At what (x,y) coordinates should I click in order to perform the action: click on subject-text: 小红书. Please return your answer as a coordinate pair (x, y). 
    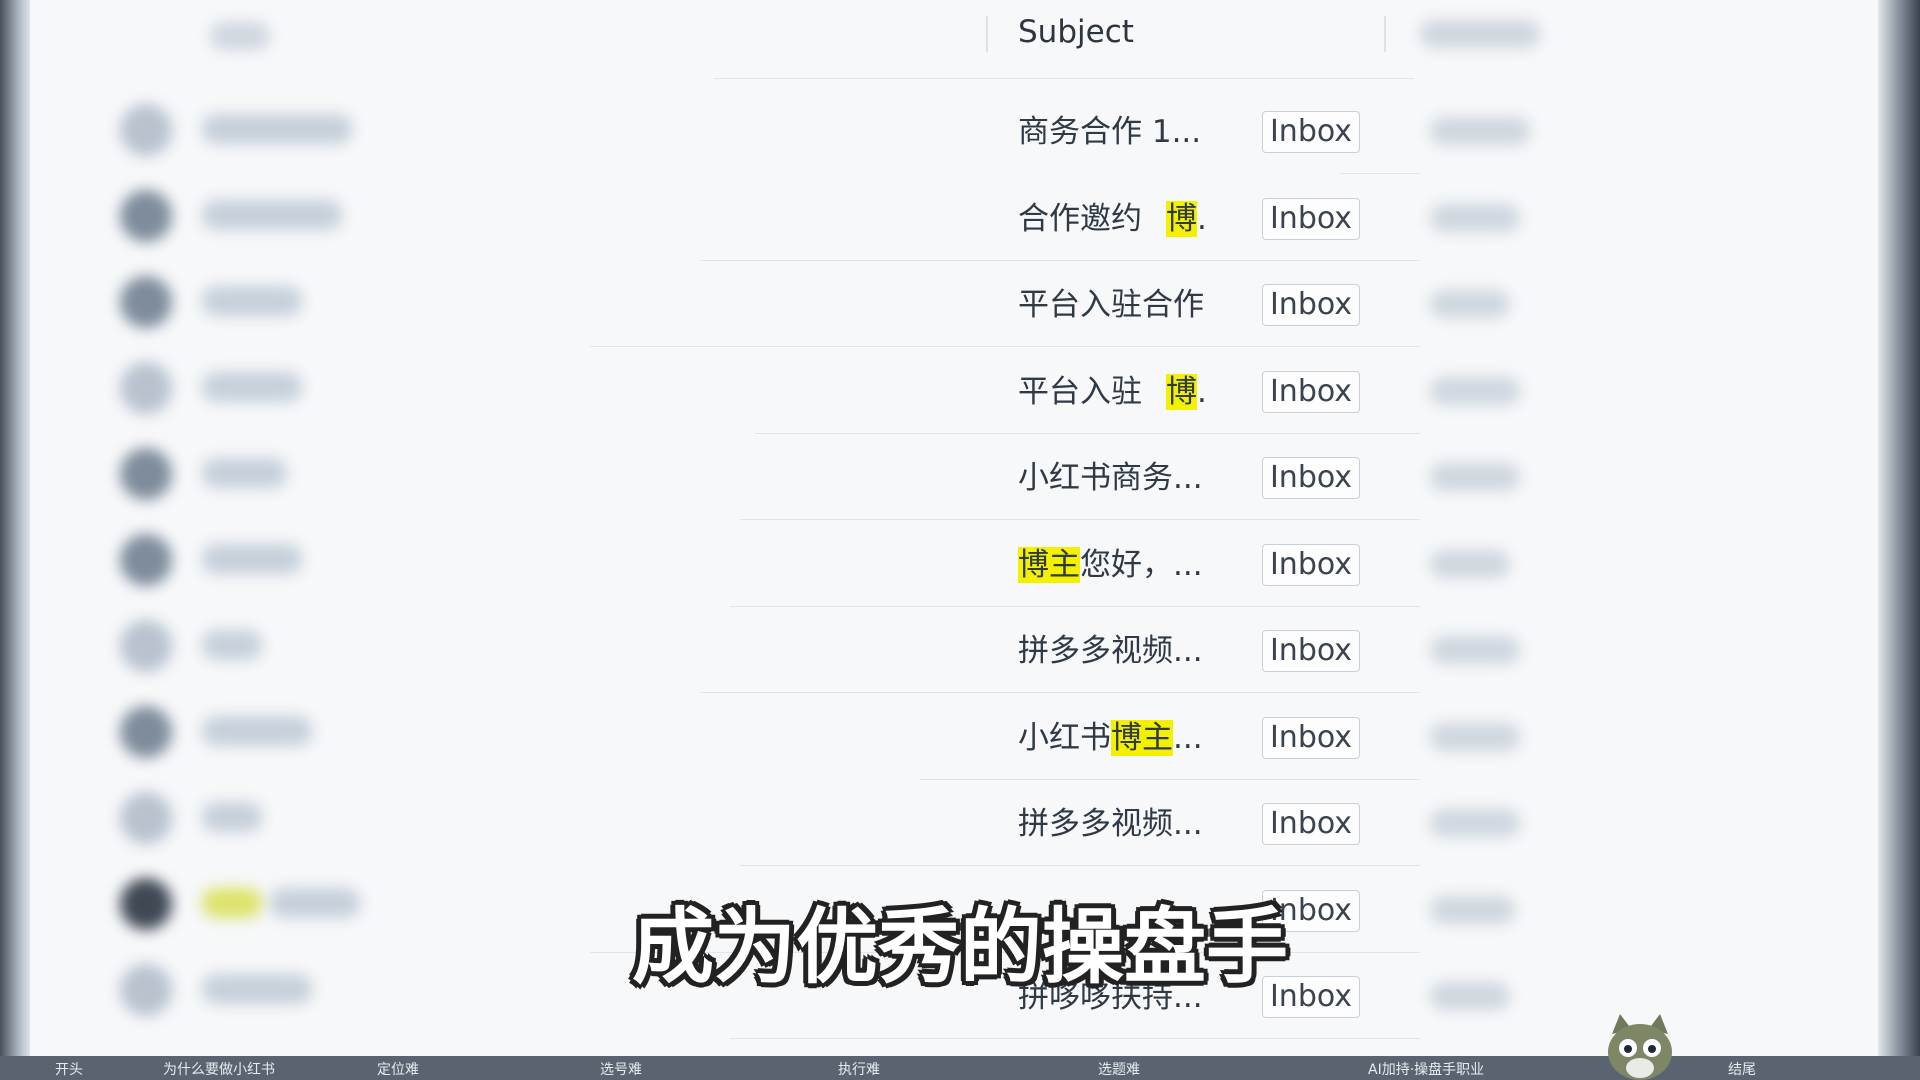
    Looking at the image, I should click on (1064, 737).